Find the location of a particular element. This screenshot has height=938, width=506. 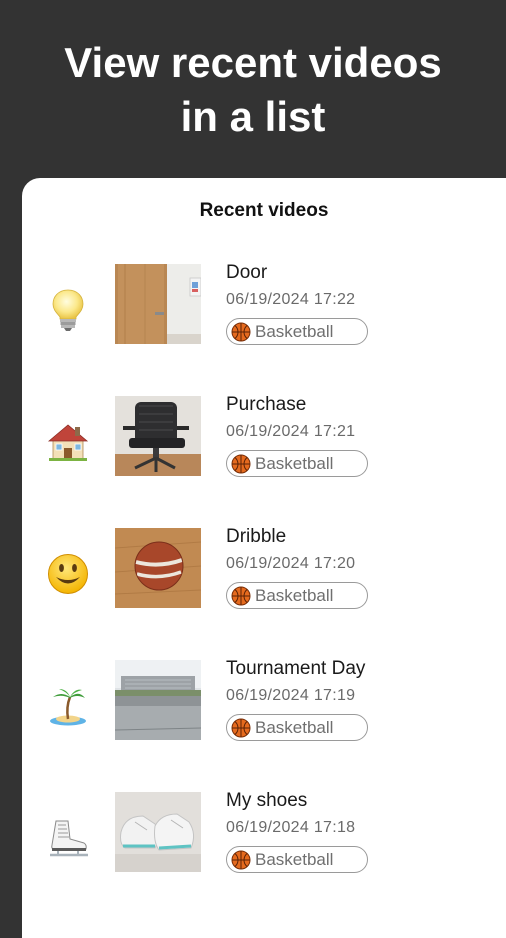

video-date: 06/19/2024 17:21 is located at coordinates (291, 431).